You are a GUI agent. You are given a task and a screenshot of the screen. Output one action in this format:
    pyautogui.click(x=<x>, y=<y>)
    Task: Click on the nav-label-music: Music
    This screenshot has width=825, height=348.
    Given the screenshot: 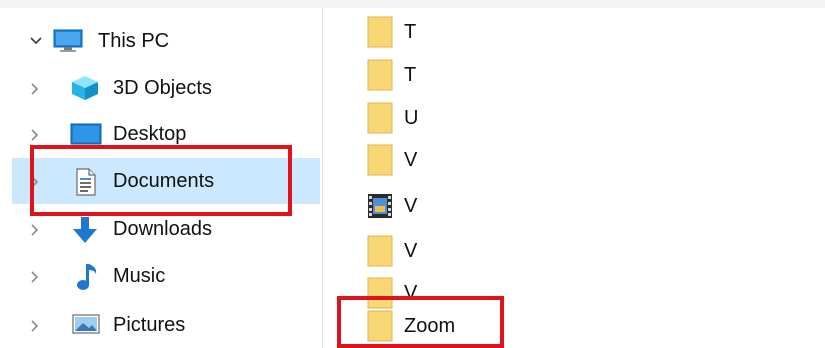 What is the action you would take?
    pyautogui.click(x=139, y=276)
    